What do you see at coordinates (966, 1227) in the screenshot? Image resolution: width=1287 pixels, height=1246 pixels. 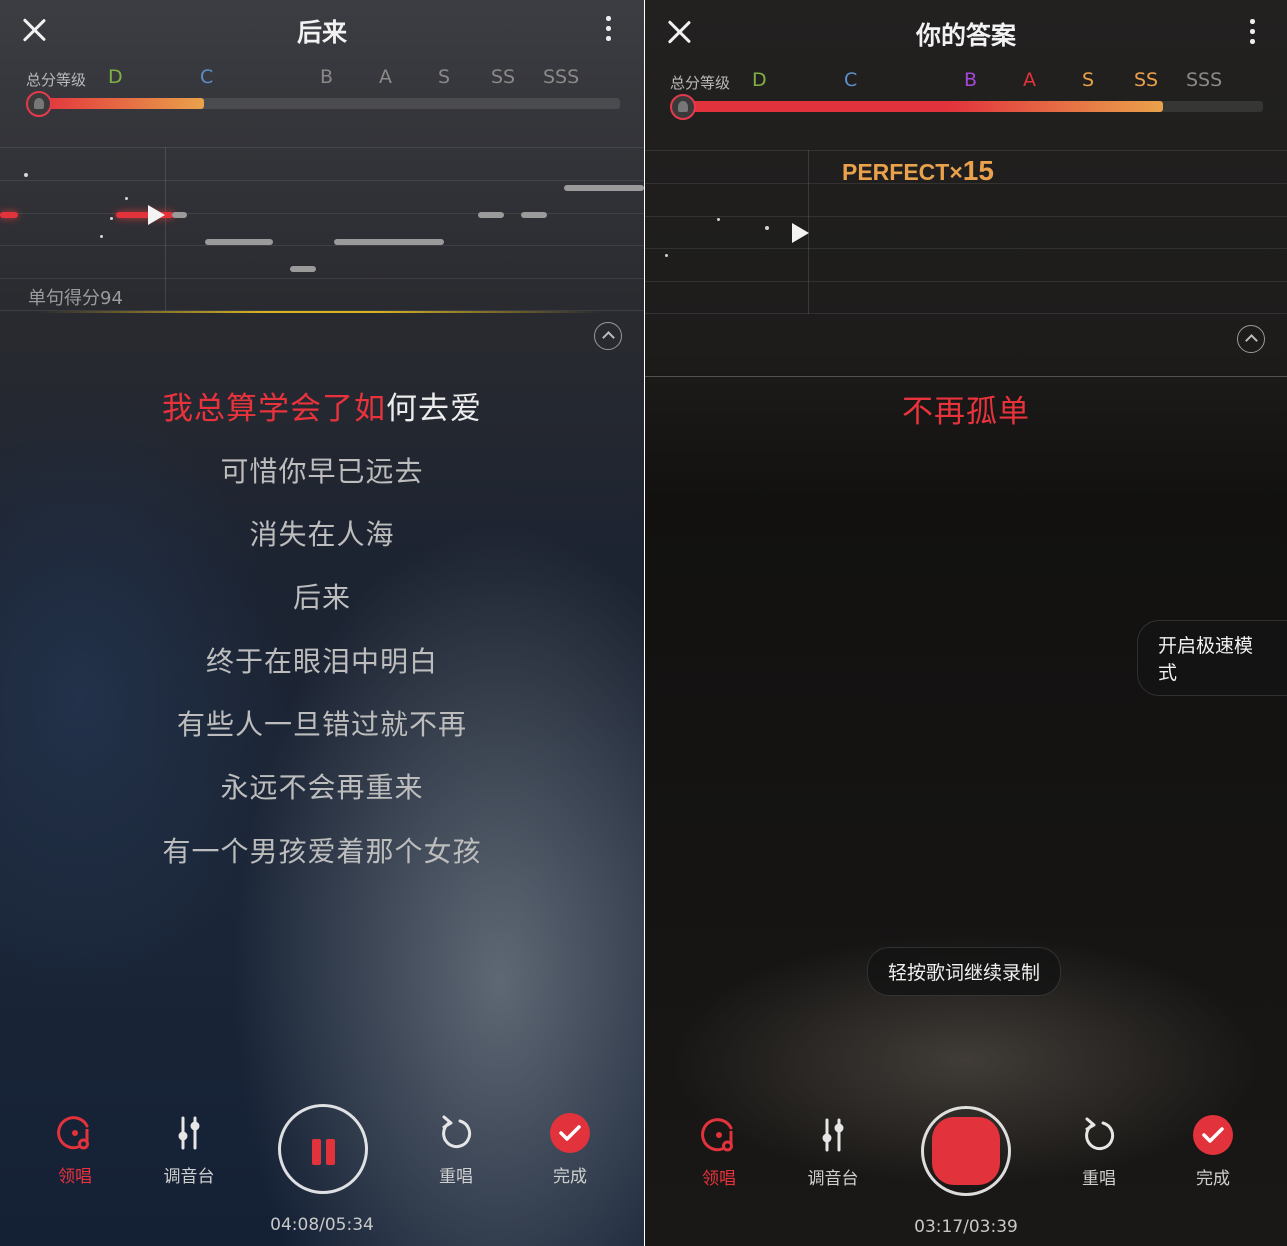 I see `playback-time: 03:17/03:39` at bounding box center [966, 1227].